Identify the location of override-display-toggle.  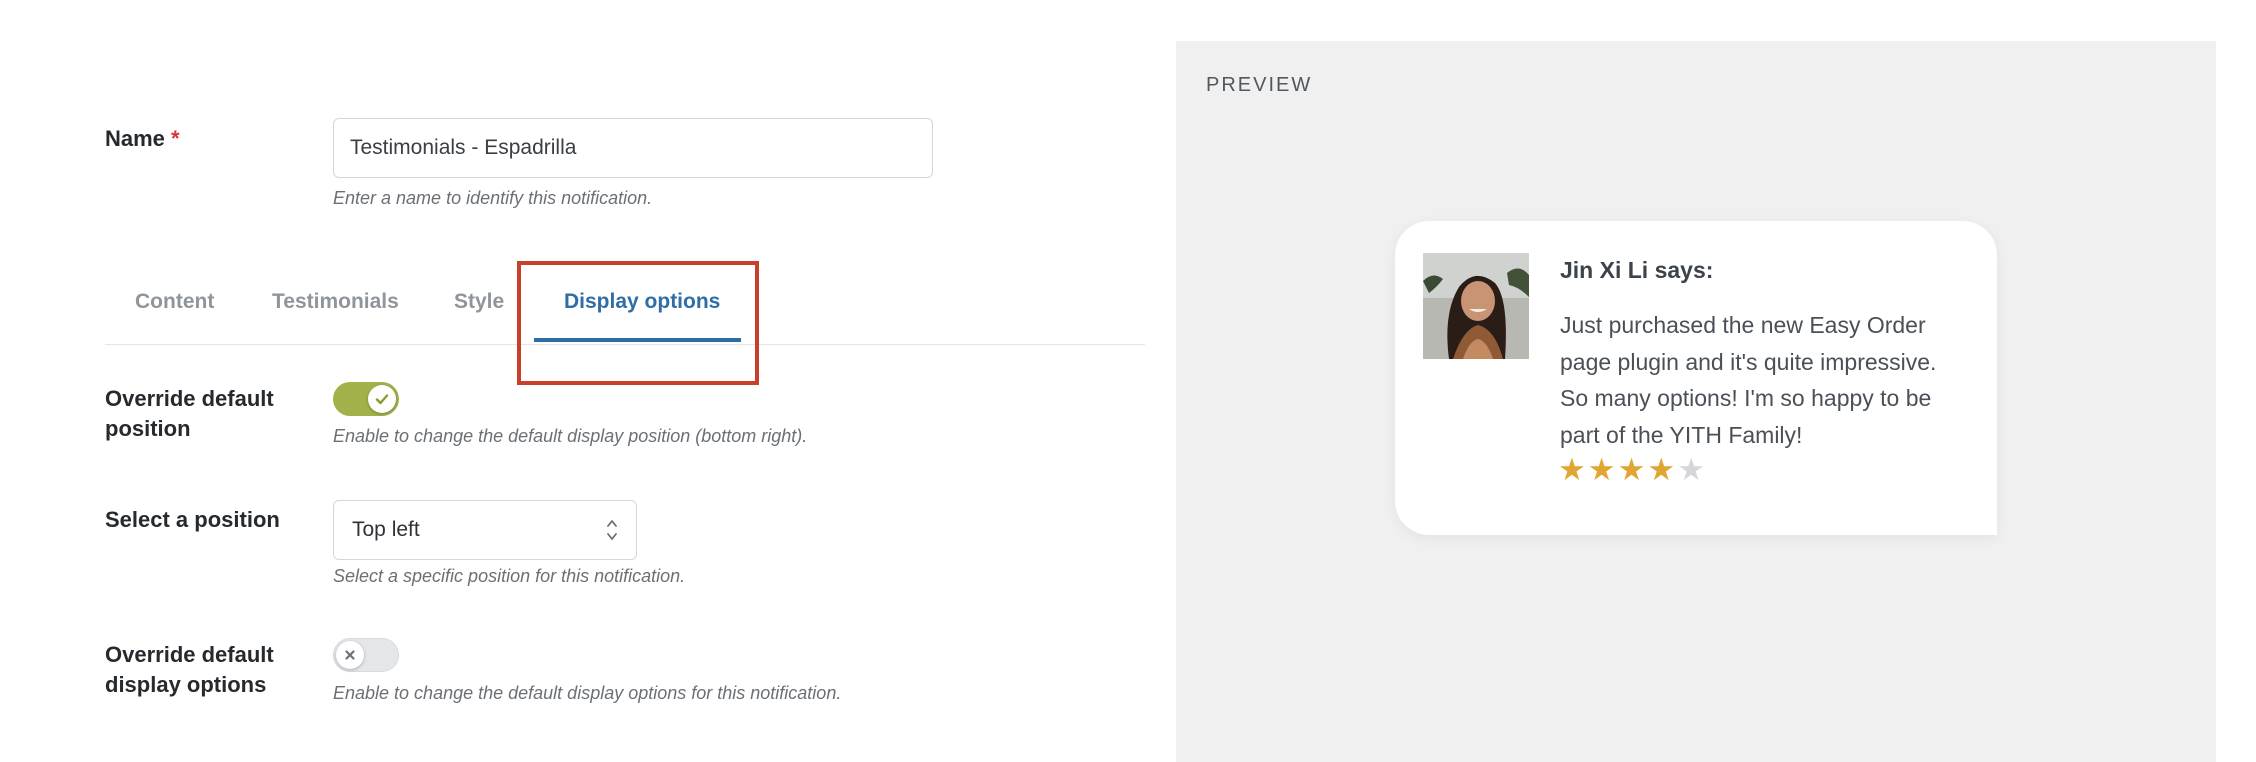
(366, 655).